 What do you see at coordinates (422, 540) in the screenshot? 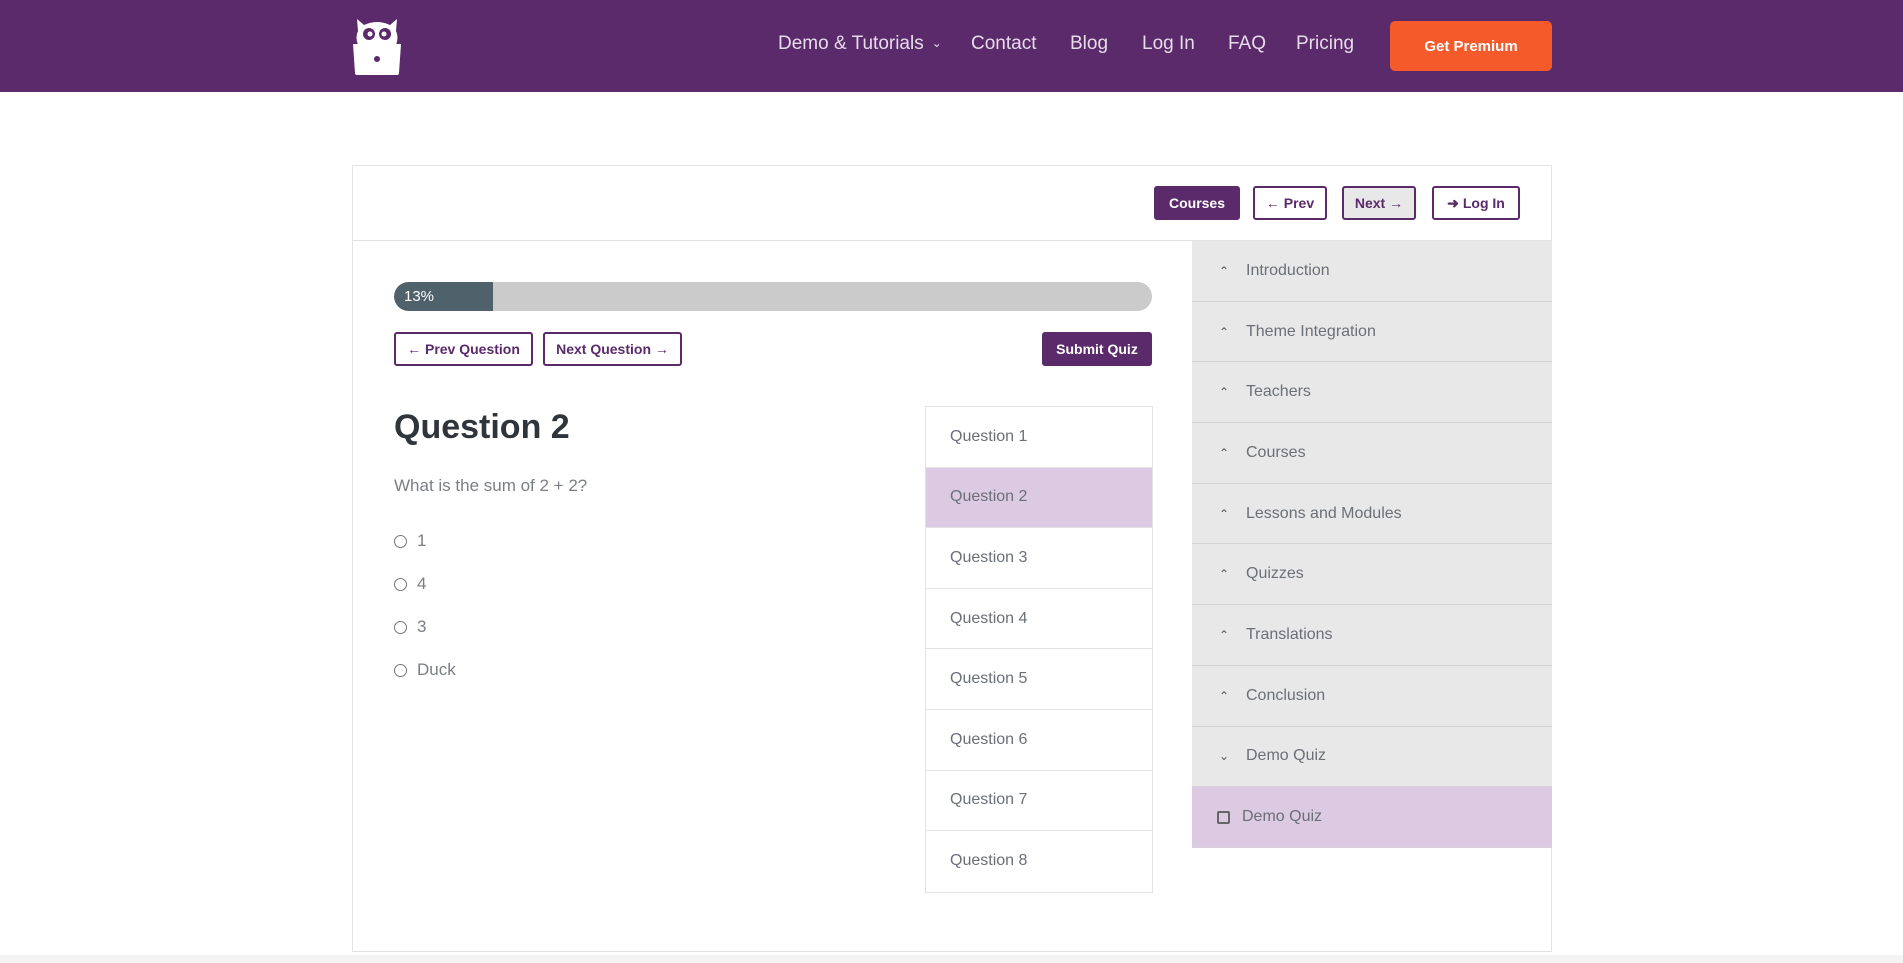
I see `option-label: 1` at bounding box center [422, 540].